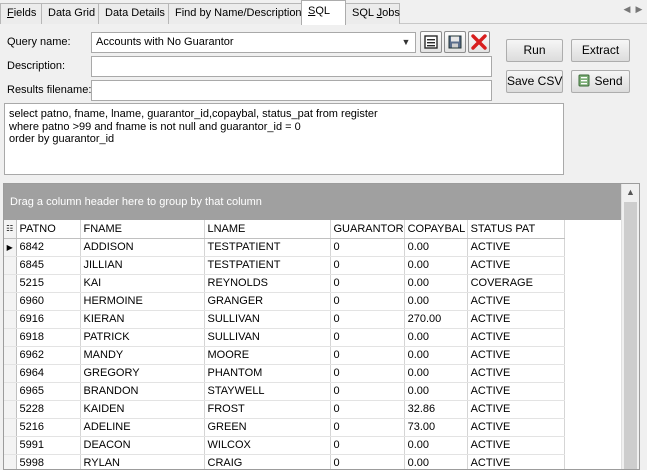  I want to click on table-cell: GREEN, so click(267, 427).